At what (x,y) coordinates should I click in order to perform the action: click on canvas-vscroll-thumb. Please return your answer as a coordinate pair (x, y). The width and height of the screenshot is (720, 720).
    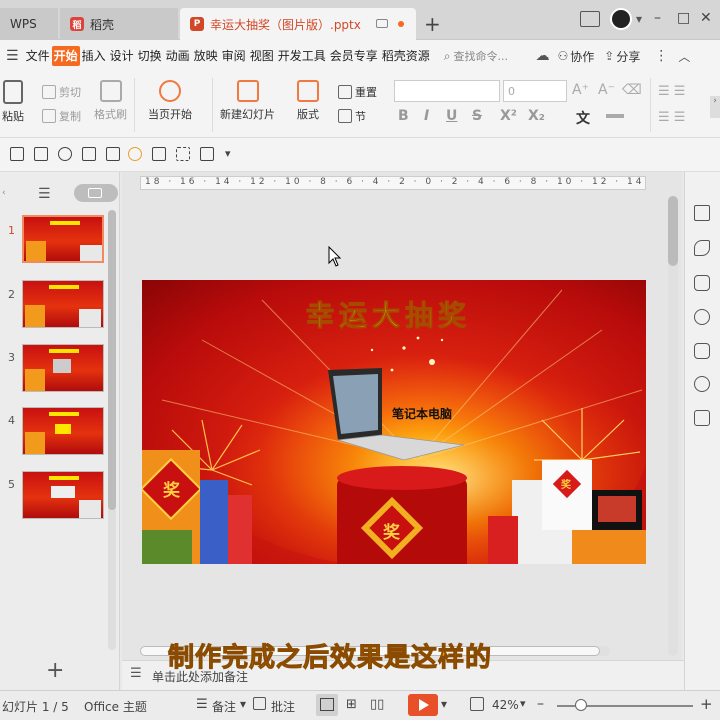
    Looking at the image, I should click on (673, 231).